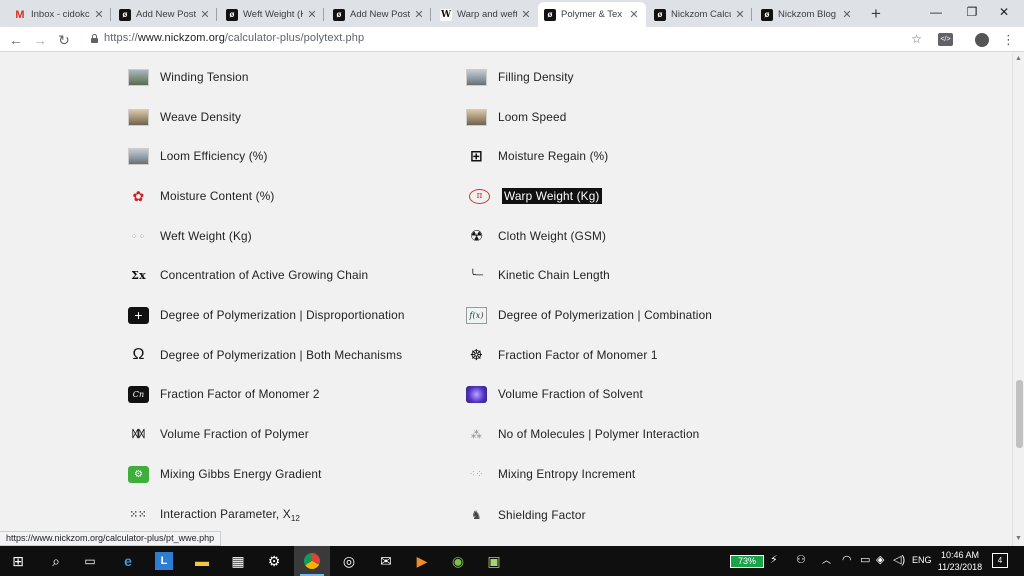 The height and width of the screenshot is (576, 1024). What do you see at coordinates (16, 40) in the screenshot?
I see `back-button: ←` at bounding box center [16, 40].